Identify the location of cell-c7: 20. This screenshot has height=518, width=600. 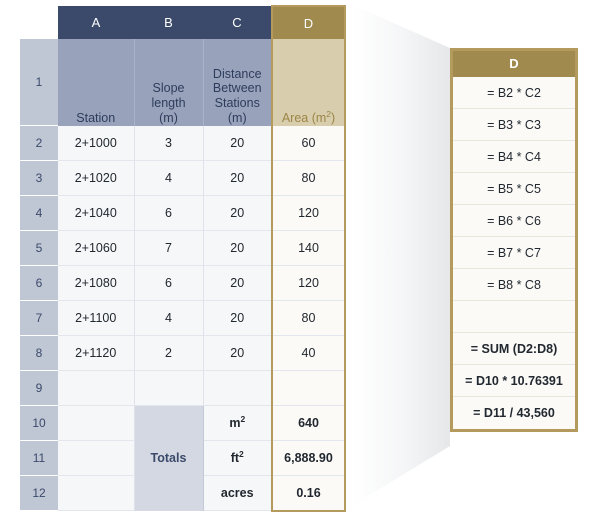
(238, 318).